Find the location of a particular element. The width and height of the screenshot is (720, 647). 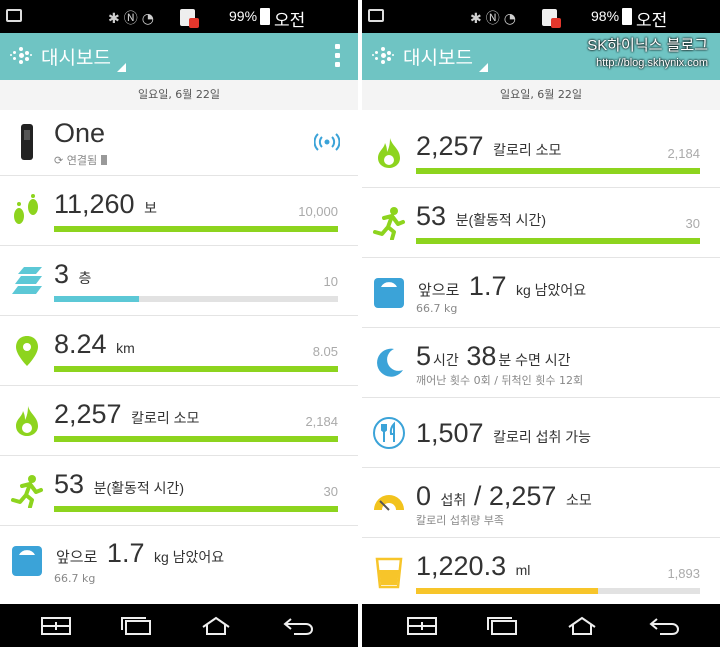

steps-row: 11,260 보 10,000 is located at coordinates (179, 211).